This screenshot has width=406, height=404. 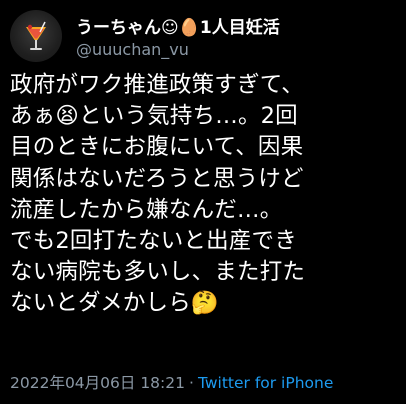 What do you see at coordinates (97, 383) in the screenshot?
I see `timestamp: 2022年04月06日 18:21` at bounding box center [97, 383].